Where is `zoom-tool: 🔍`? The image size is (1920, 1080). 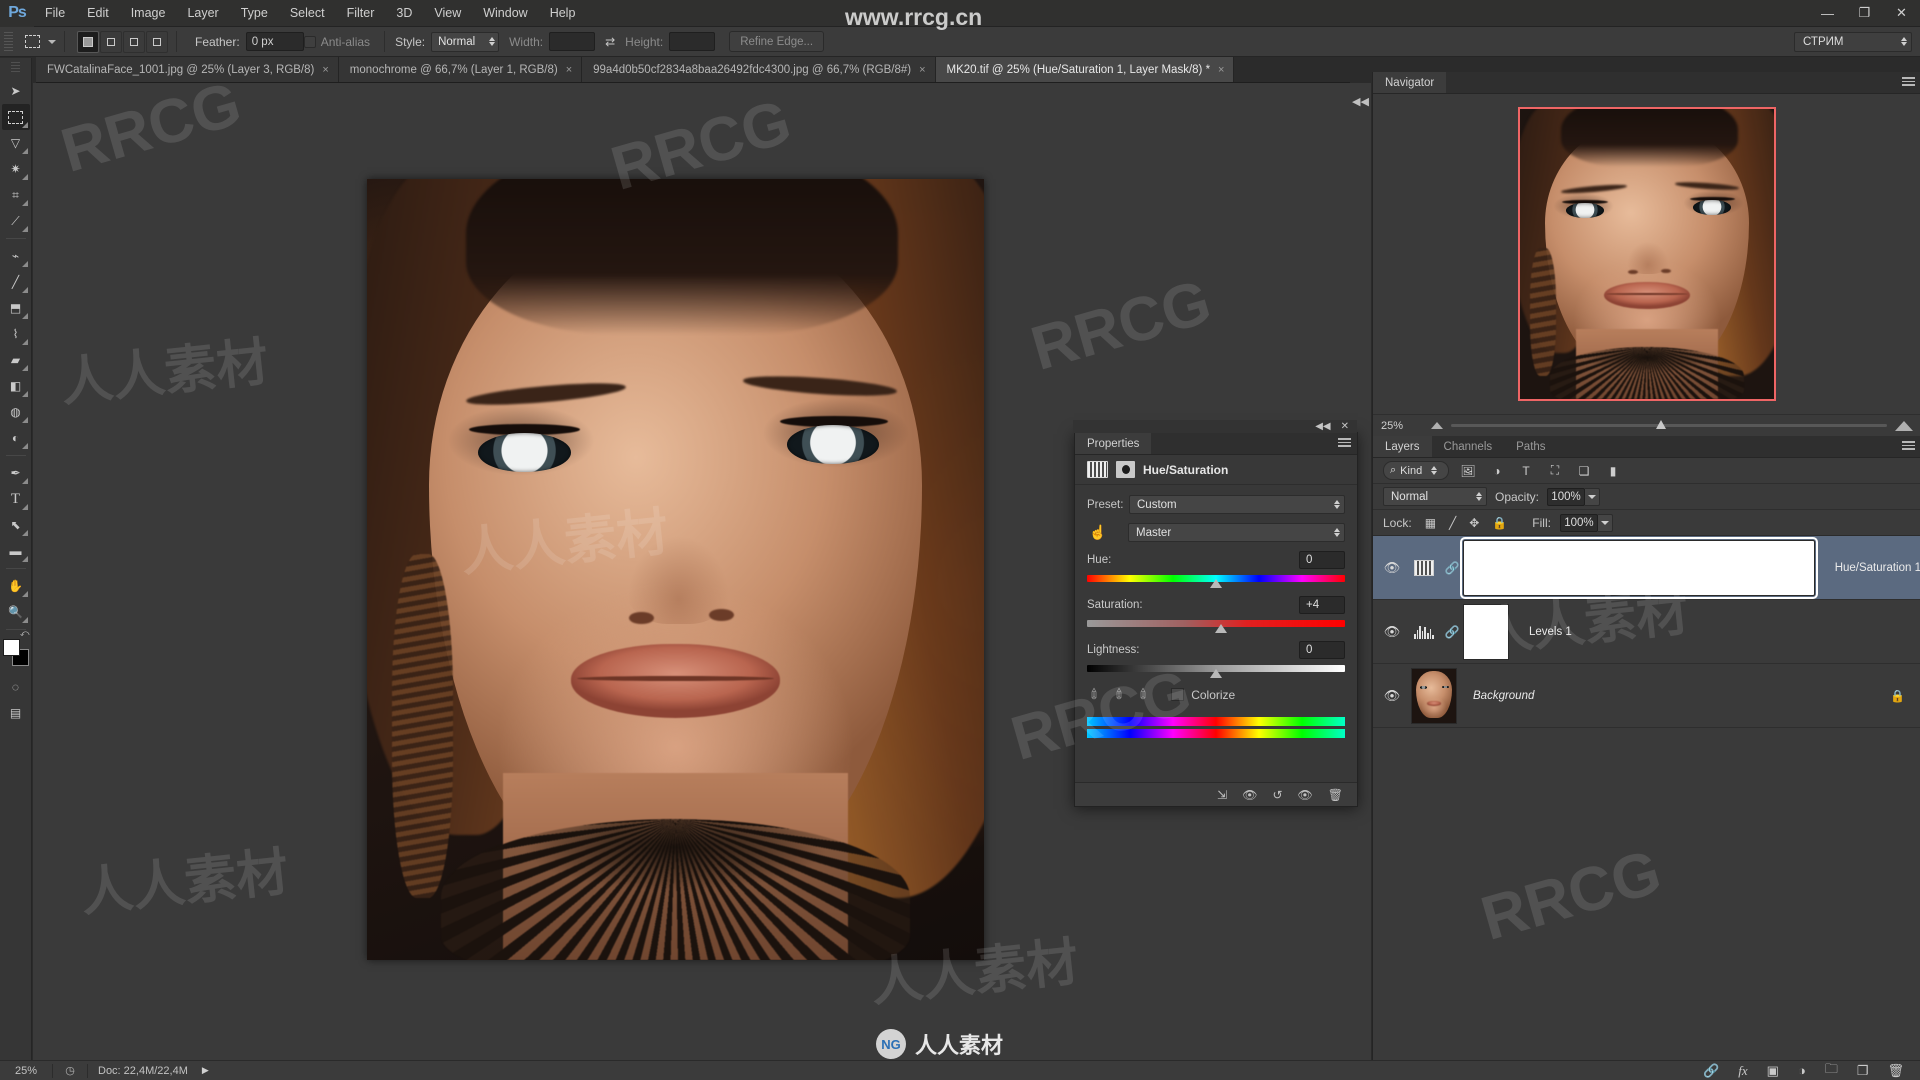
zoom-tool: 🔍 is located at coordinates (16, 612).